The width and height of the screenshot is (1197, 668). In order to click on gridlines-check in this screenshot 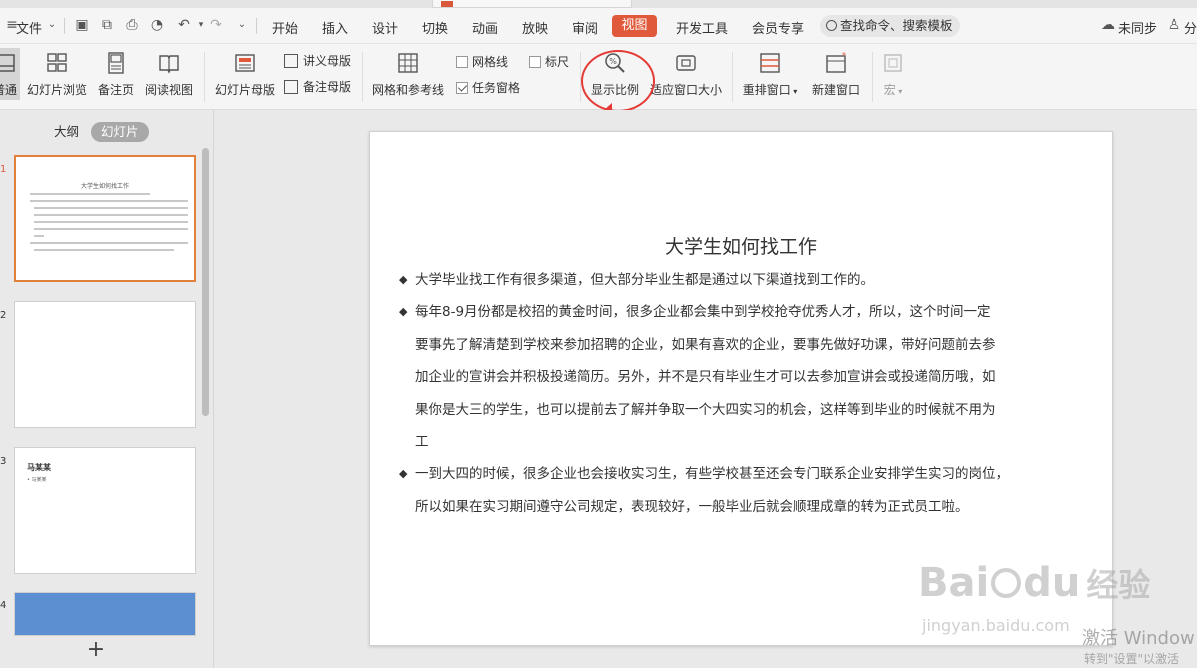, I will do `click(462, 62)`.